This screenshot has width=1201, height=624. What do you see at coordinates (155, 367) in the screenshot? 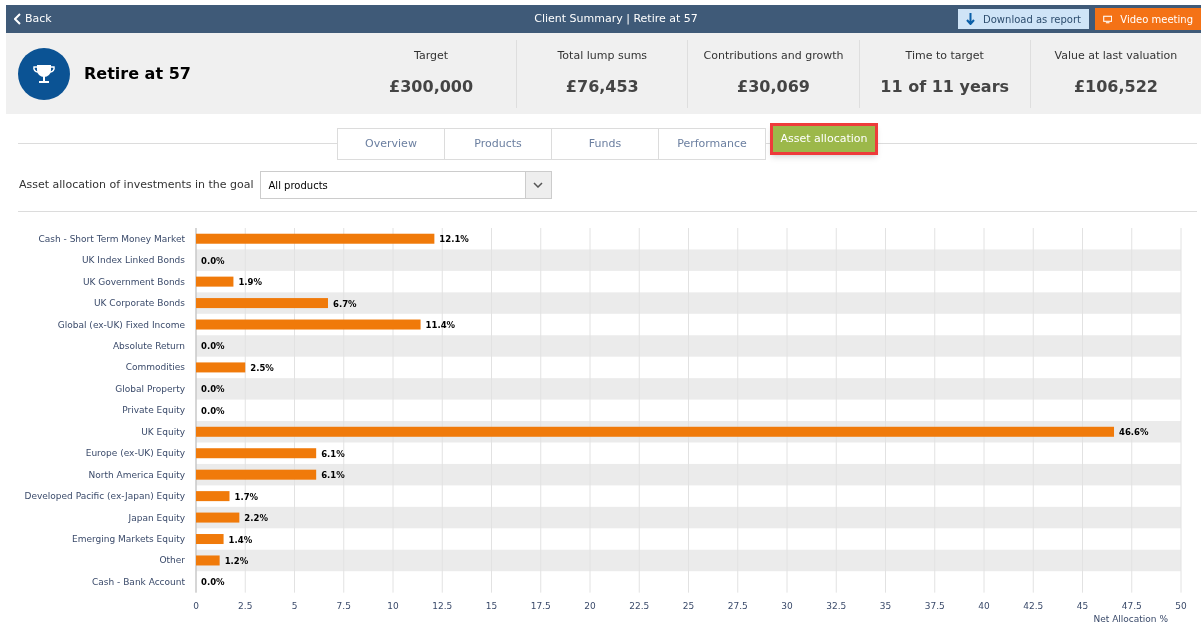
I see `category-label: Commodities` at bounding box center [155, 367].